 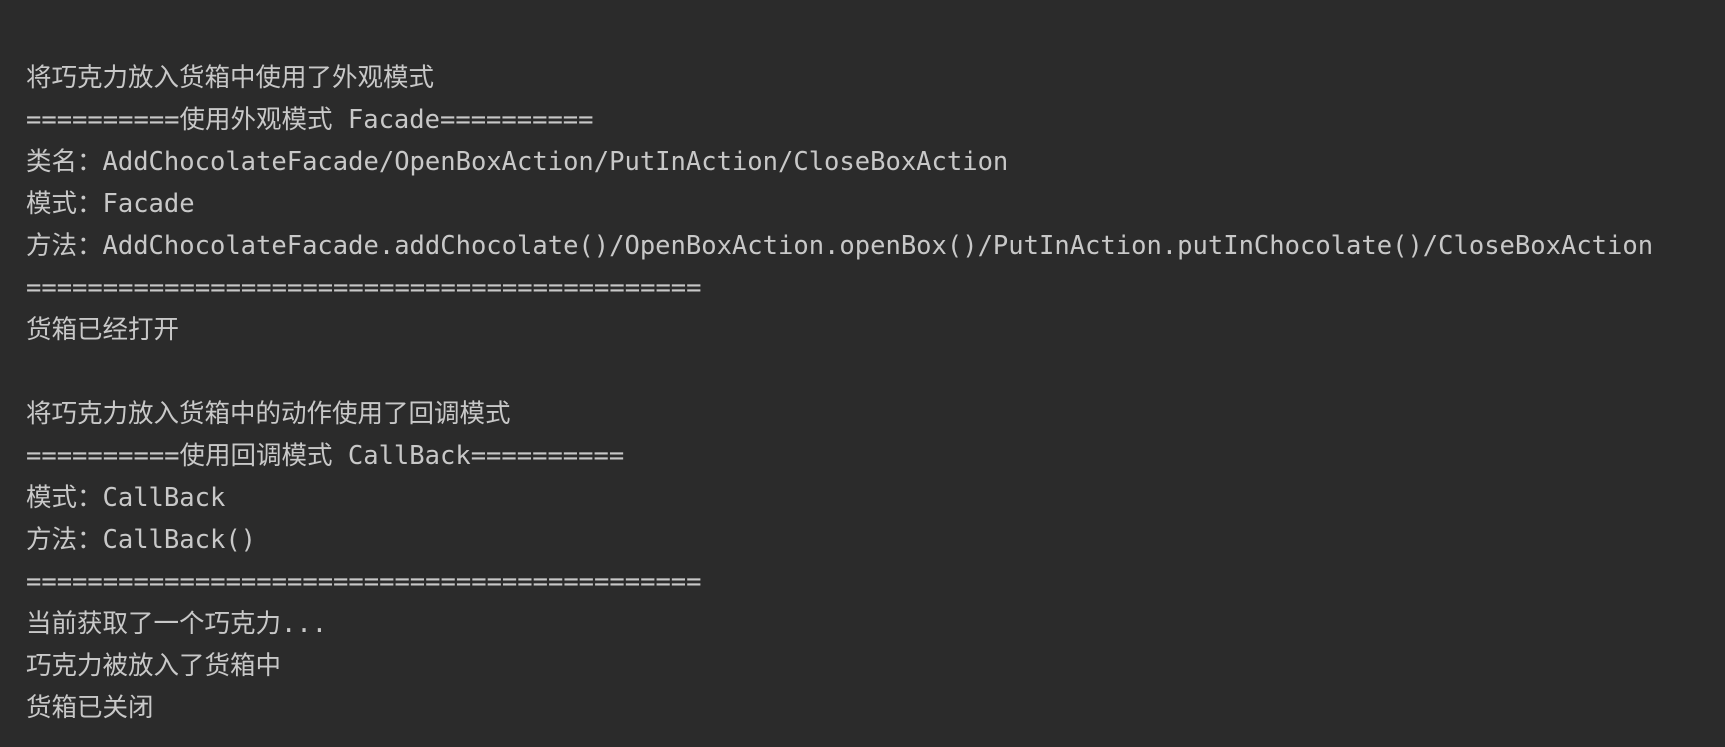 What do you see at coordinates (110, 204) in the screenshot?
I see `console-line: 模式：Facade` at bounding box center [110, 204].